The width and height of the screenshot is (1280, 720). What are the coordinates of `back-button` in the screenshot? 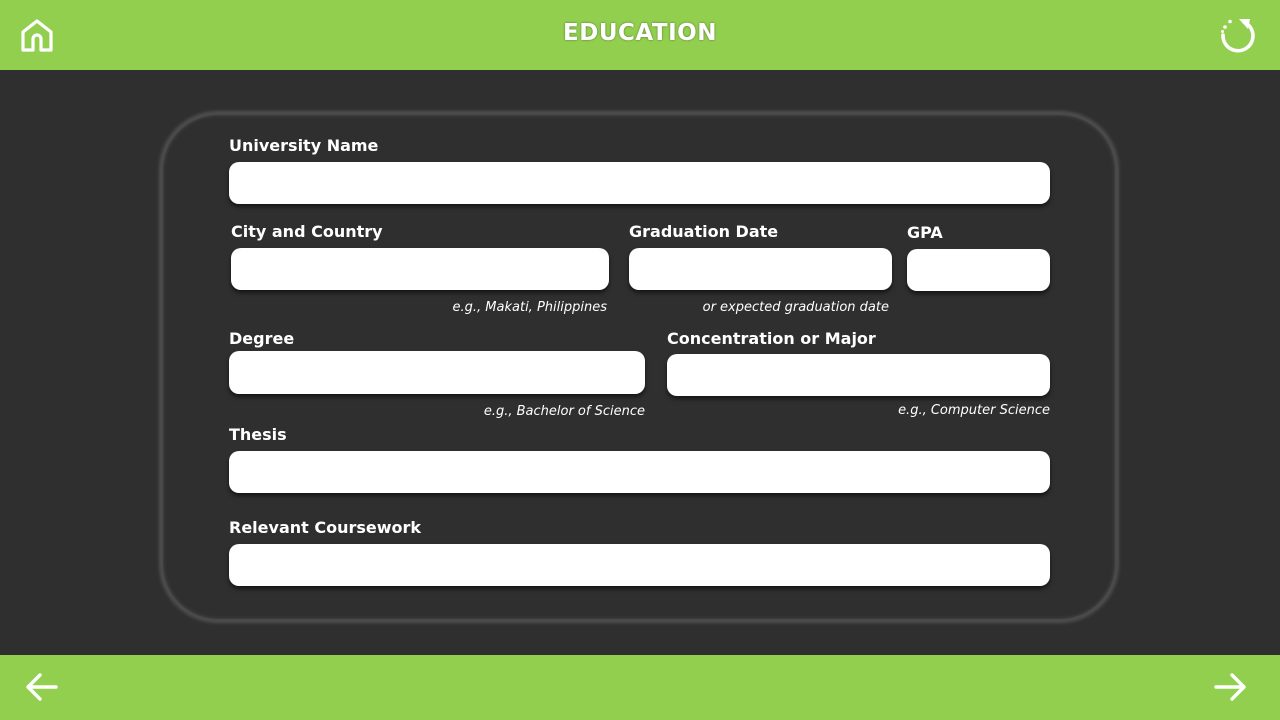 It's located at (41, 687).